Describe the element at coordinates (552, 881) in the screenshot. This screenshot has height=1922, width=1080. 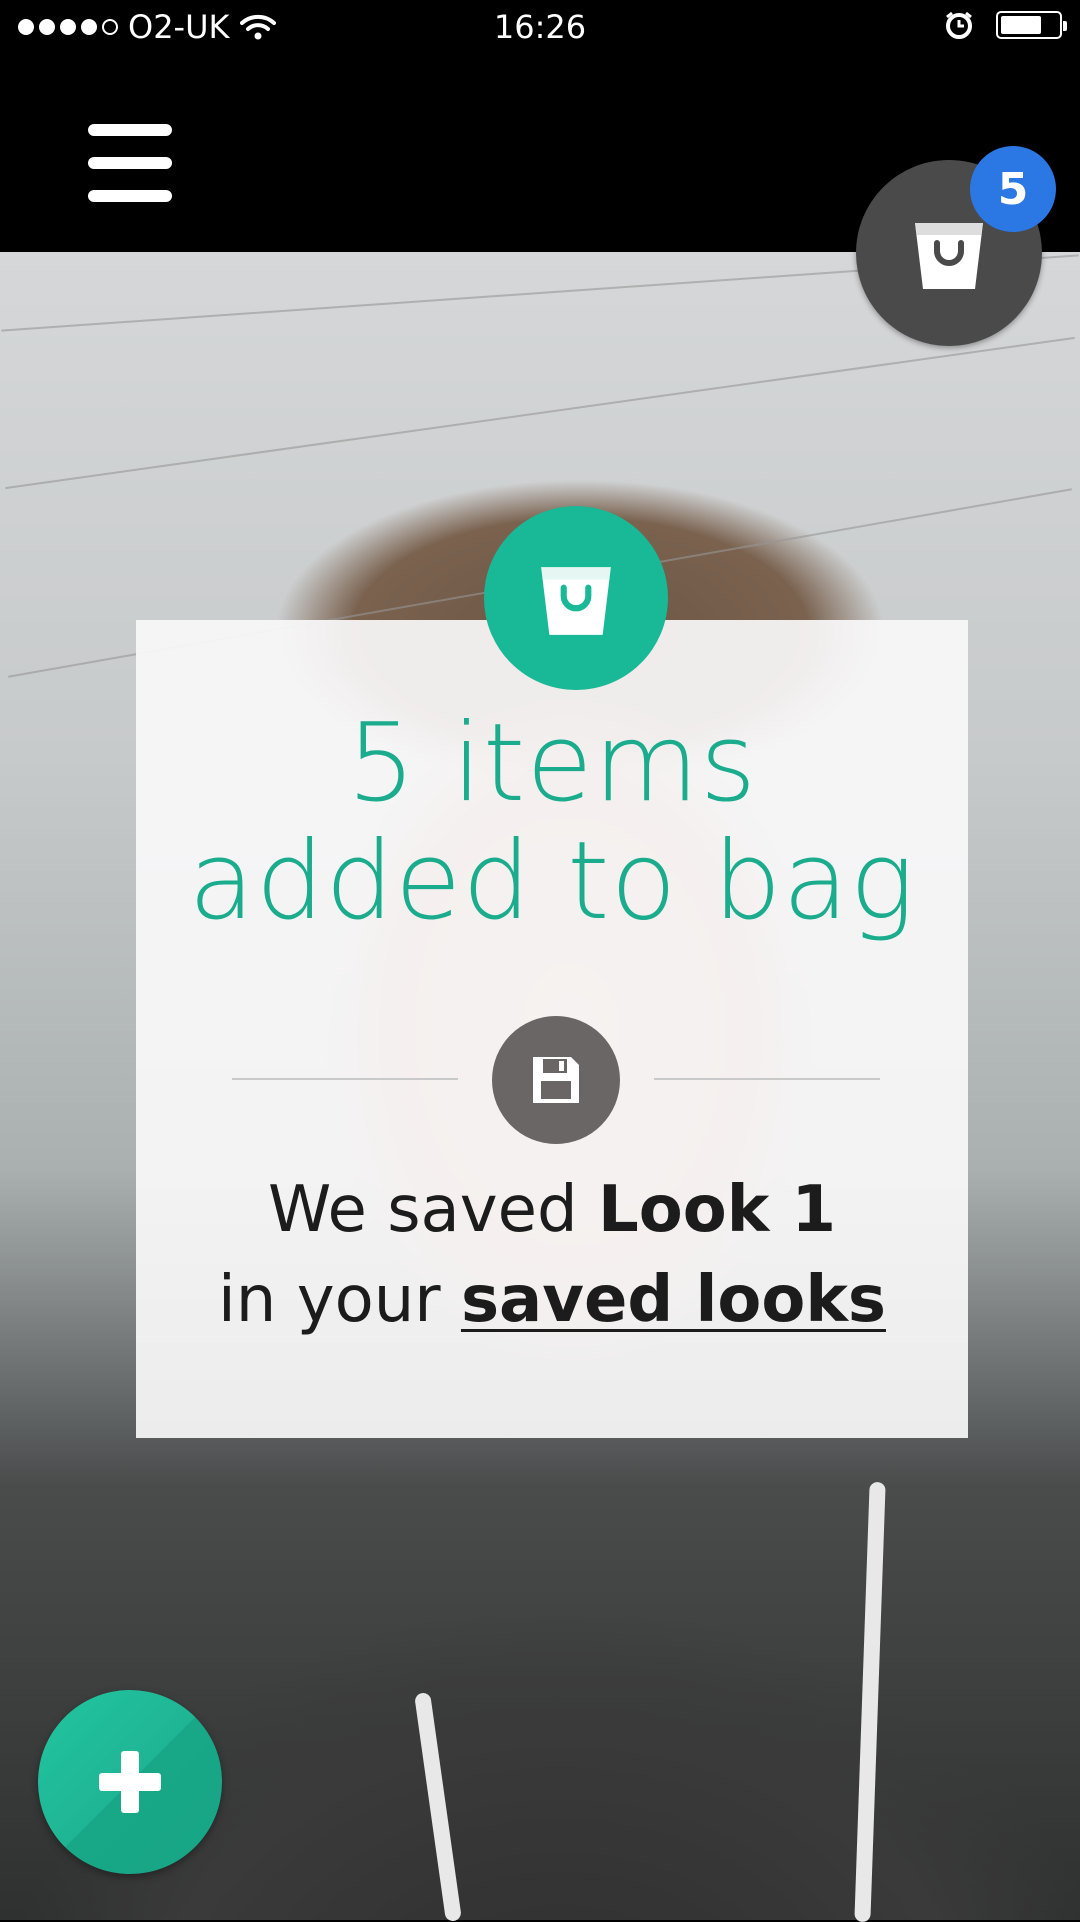
I see `headline-line-2: added to bag` at that location.